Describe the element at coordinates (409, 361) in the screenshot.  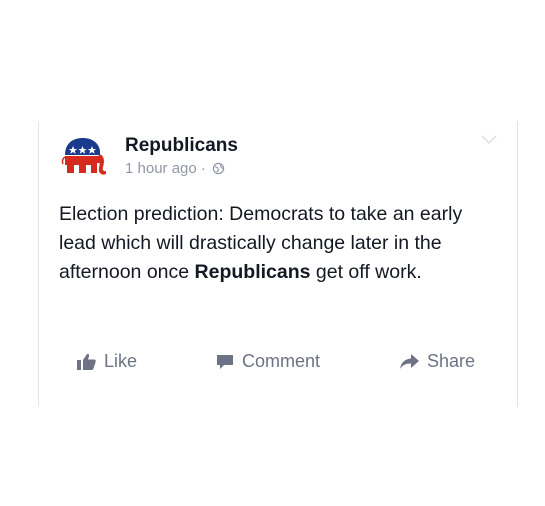
I see `share-arrow-icon` at that location.